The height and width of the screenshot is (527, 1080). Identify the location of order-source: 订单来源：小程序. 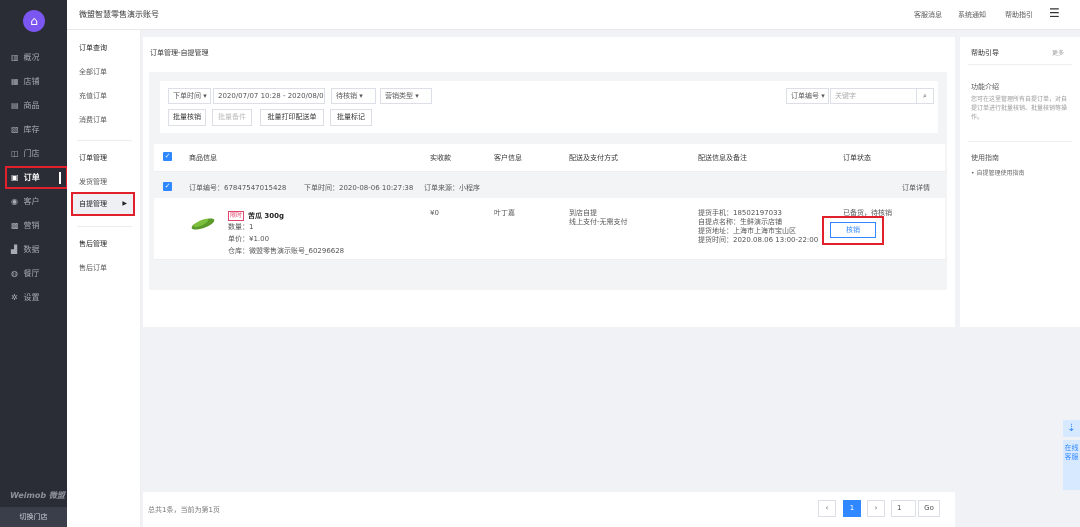
(452, 188).